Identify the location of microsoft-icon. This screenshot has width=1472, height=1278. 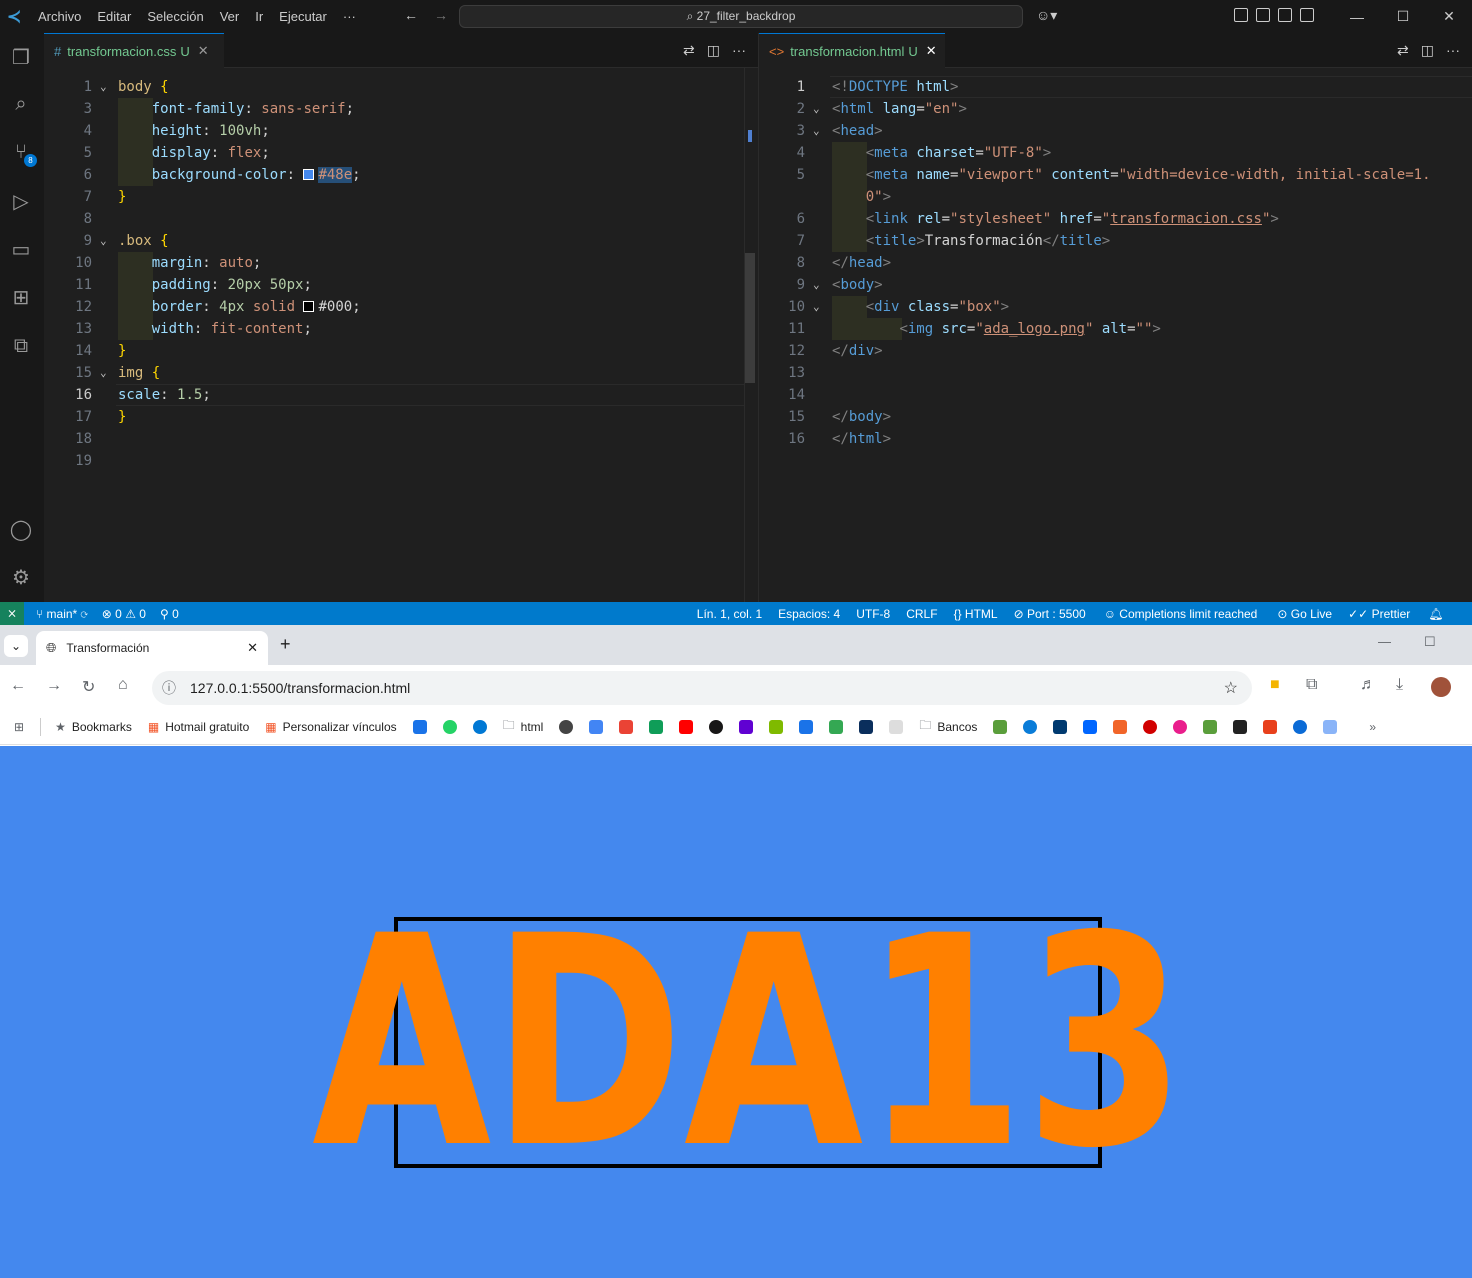
(776, 726).